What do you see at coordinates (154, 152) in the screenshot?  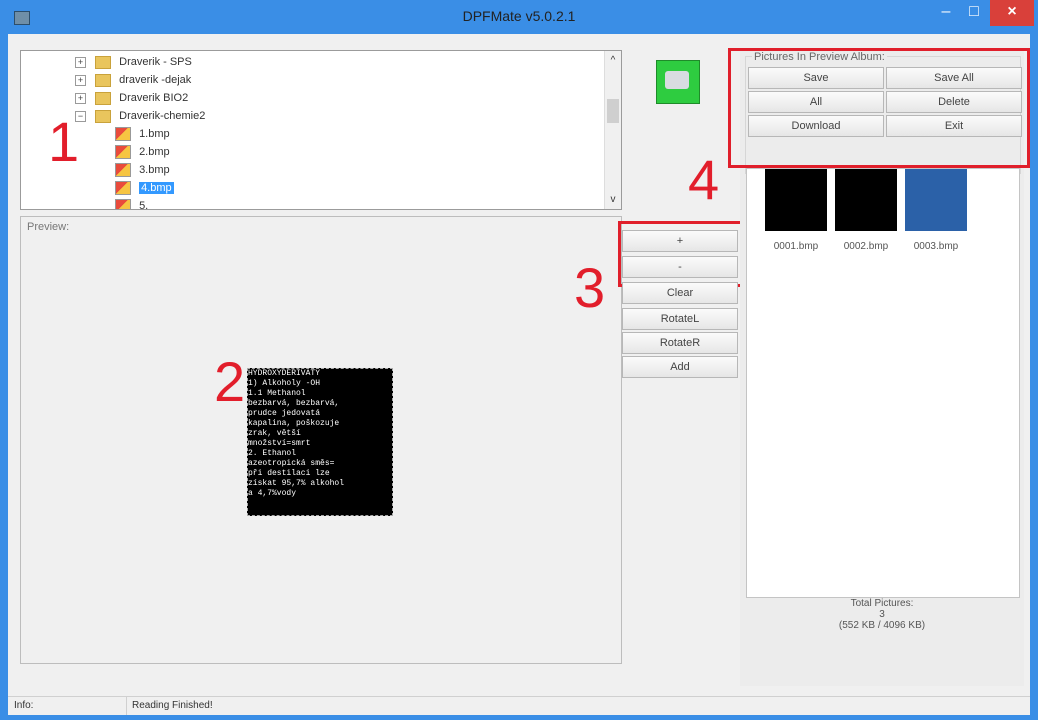 I see `tree-file-label: 2.bmp` at bounding box center [154, 152].